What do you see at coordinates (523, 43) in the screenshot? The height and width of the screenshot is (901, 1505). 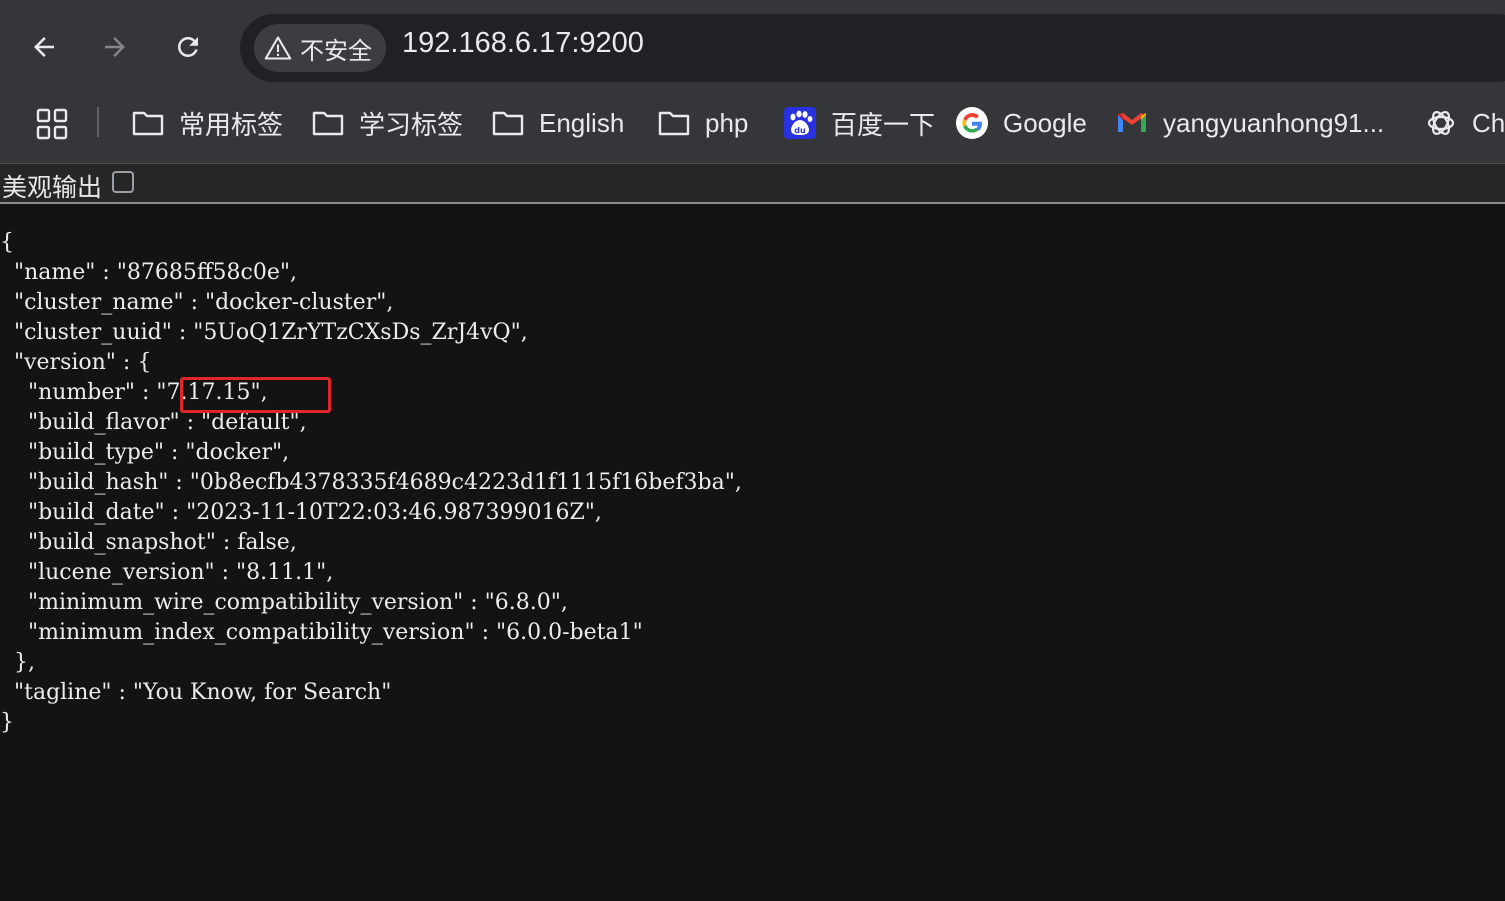 I see `url-text: 192.168.6.17:9200` at bounding box center [523, 43].